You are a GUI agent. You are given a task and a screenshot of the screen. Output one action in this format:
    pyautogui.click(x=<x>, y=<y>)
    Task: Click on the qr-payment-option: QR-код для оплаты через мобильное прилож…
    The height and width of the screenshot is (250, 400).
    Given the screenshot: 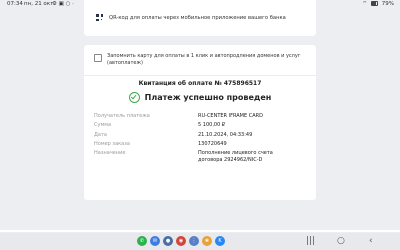 What is the action you would take?
    pyautogui.click(x=191, y=17)
    